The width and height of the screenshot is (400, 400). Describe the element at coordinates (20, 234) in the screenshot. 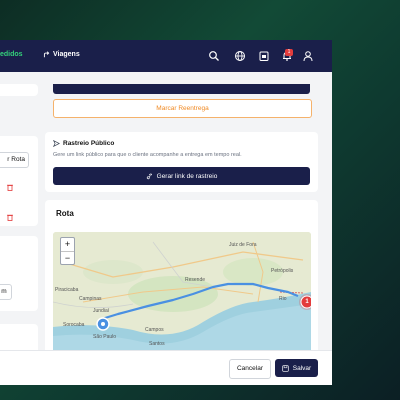

I see `left-panel: r Rota` at that location.